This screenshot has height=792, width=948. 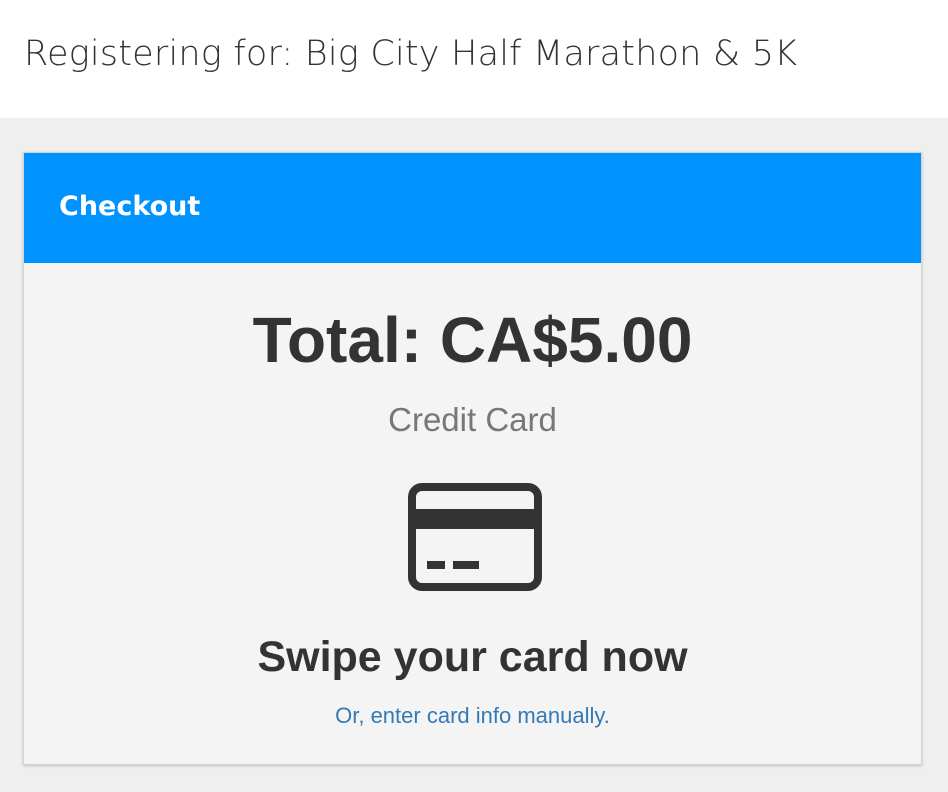 What do you see at coordinates (472, 208) in the screenshot?
I see `checkout-header: Checkout` at bounding box center [472, 208].